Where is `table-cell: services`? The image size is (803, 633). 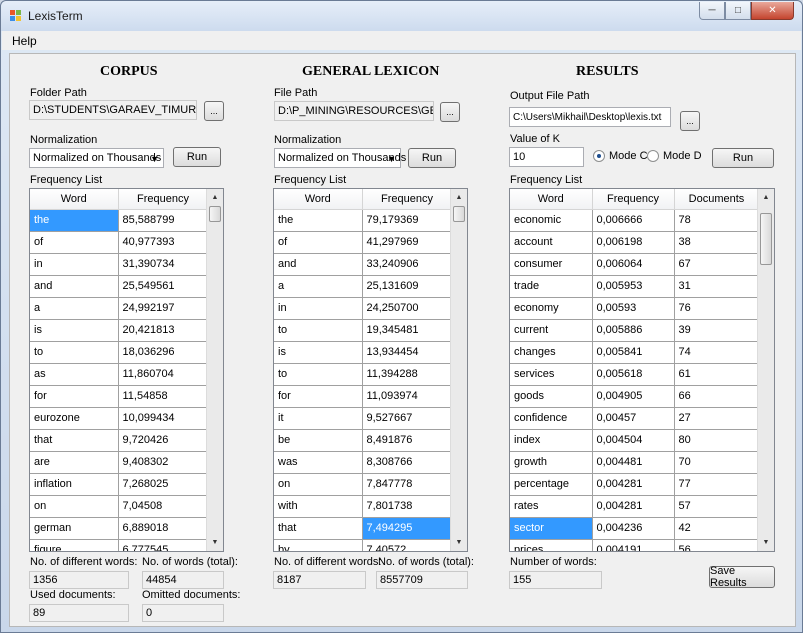
table-cell: services is located at coordinates (551, 374).